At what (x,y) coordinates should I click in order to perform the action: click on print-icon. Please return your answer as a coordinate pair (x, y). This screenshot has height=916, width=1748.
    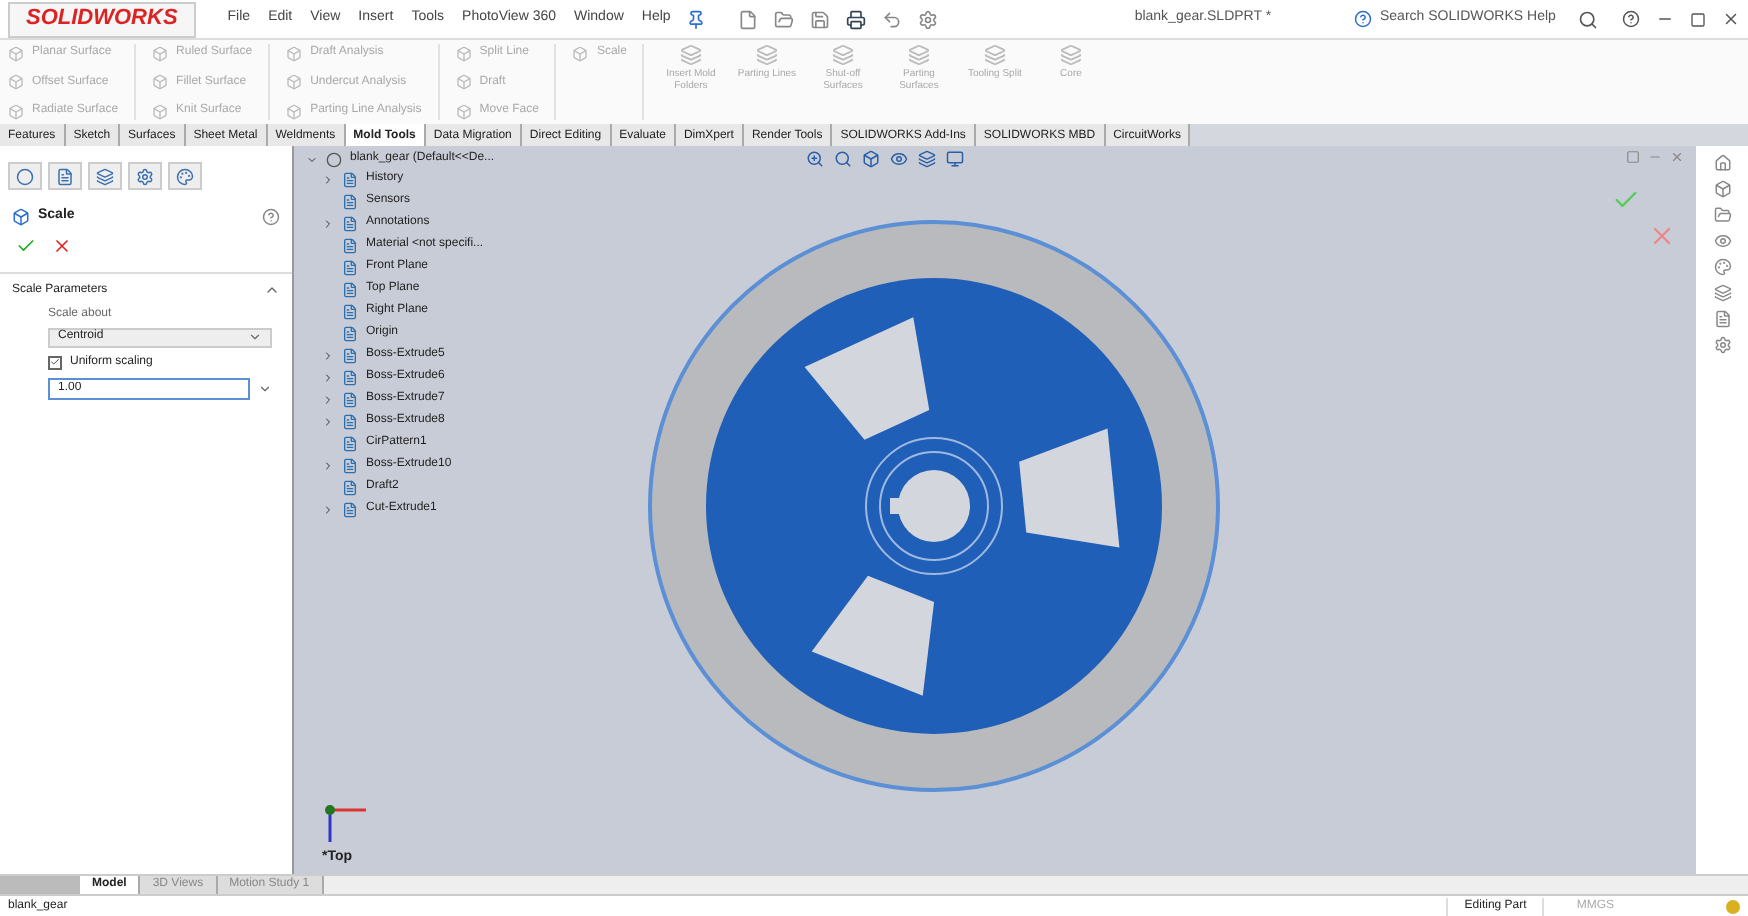
    Looking at the image, I should click on (856, 19).